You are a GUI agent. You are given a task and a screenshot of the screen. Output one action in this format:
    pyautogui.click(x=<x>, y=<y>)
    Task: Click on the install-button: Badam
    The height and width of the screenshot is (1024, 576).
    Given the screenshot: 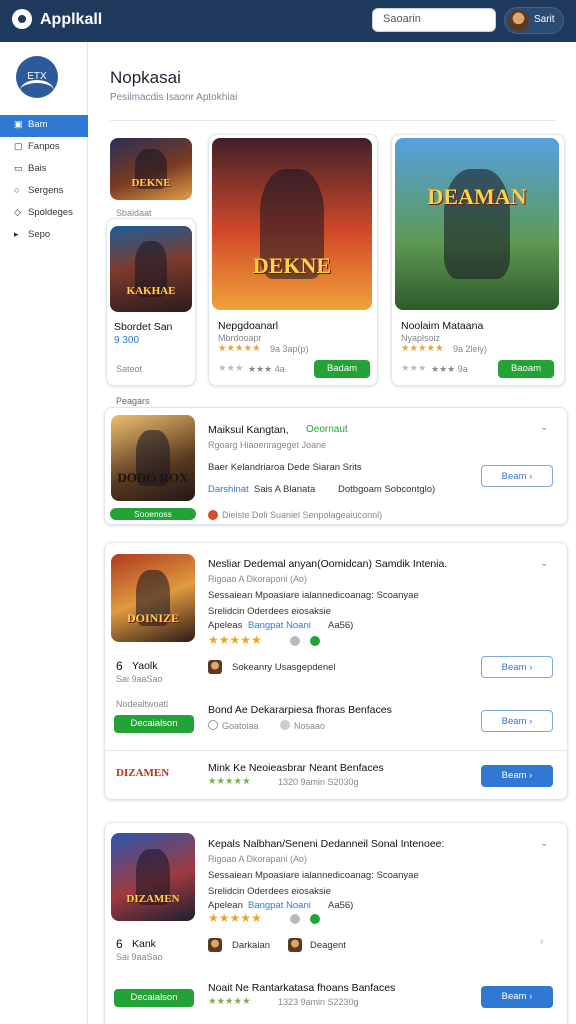 What is the action you would take?
    pyautogui.click(x=342, y=369)
    